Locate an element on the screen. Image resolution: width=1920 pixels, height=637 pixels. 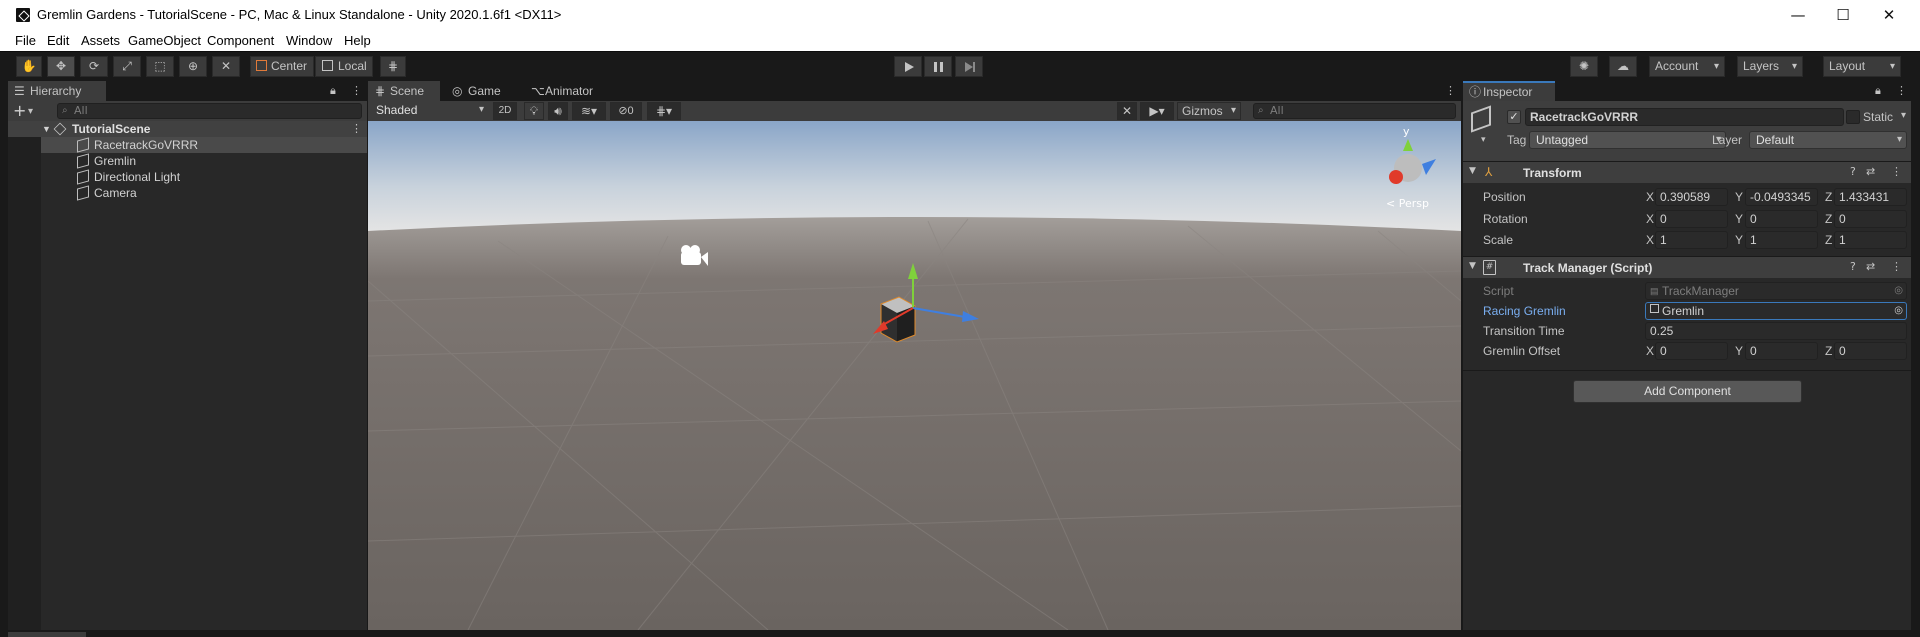
position-y-input: -0.0493345 is located at coordinates (1781, 197).